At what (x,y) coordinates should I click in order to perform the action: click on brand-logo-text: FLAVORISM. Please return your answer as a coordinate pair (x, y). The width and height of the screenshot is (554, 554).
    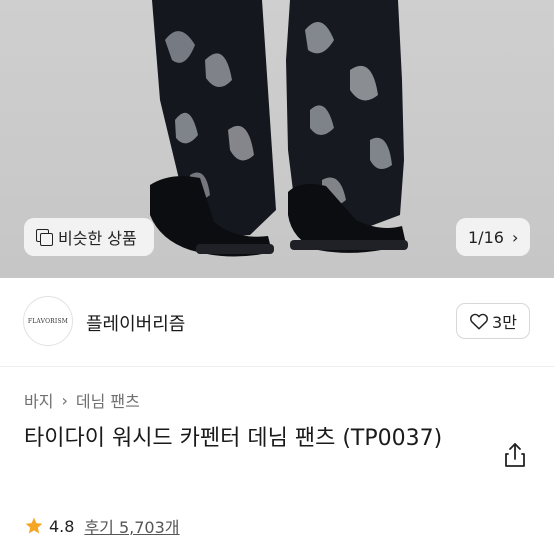
    Looking at the image, I should click on (48, 321).